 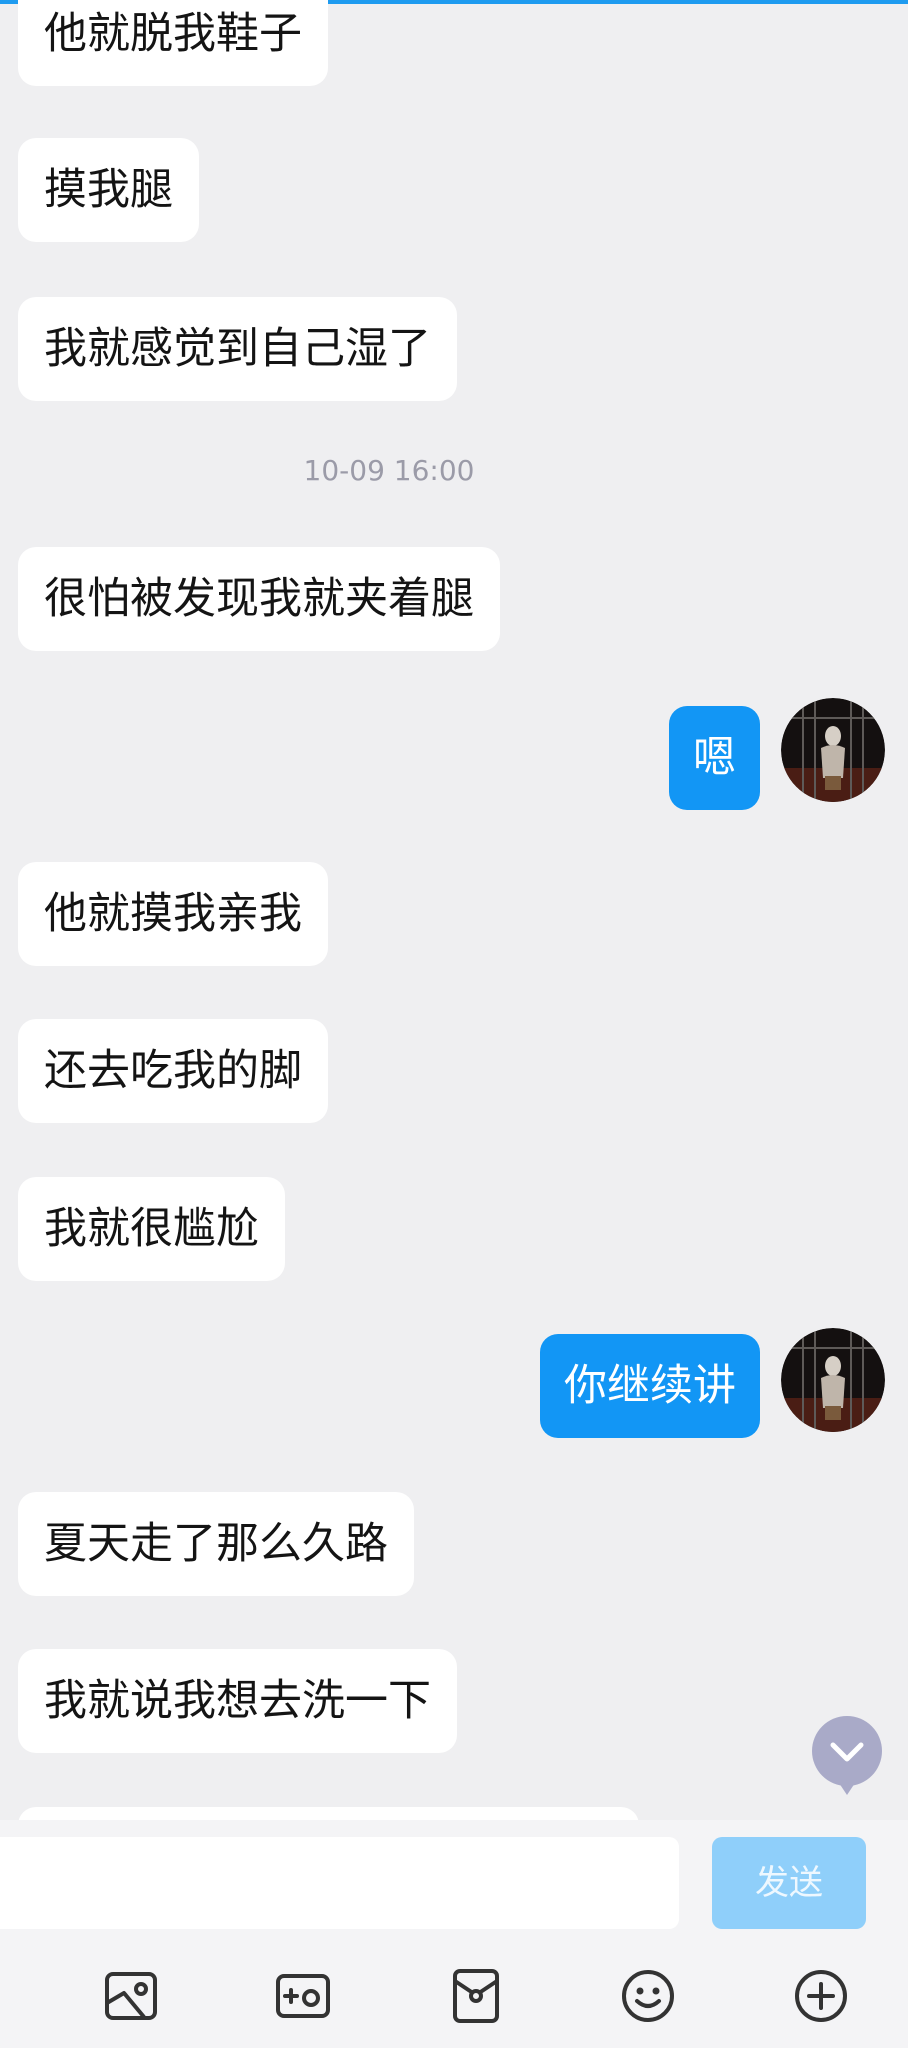 What do you see at coordinates (173, 914) in the screenshot?
I see `message-bubble: 他就摸我亲我` at bounding box center [173, 914].